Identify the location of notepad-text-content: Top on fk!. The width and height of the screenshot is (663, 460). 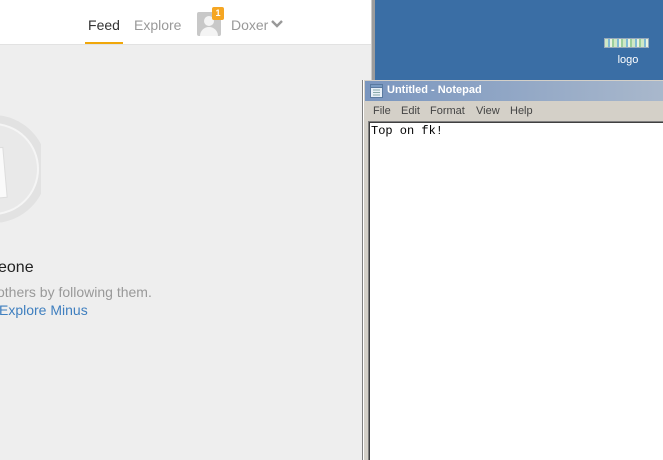
(407, 131).